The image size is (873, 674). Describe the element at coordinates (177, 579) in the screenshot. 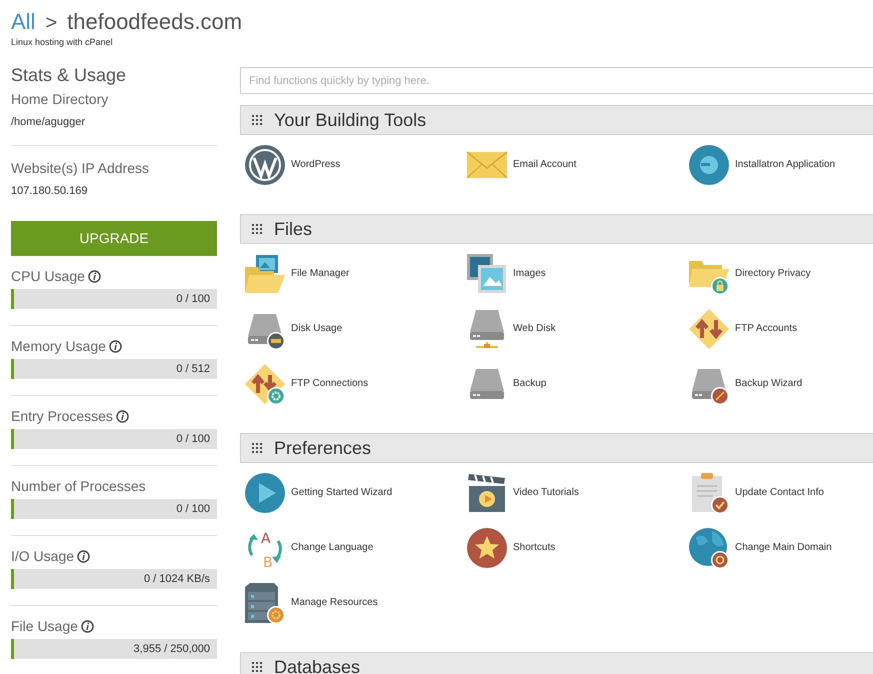

I see `usage-reading: 0 / 1024 KB/s` at that location.